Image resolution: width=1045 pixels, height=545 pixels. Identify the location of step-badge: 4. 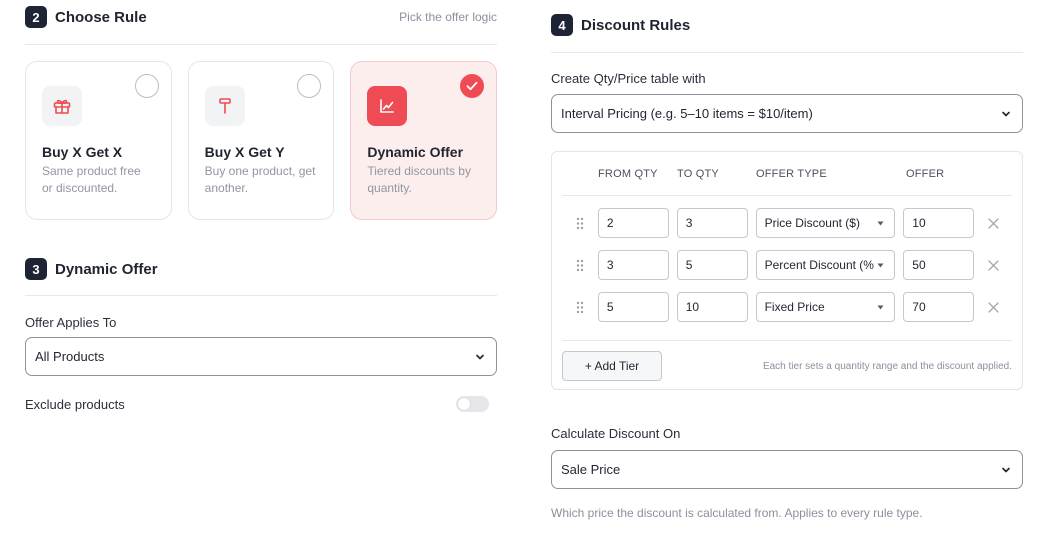
(562, 25).